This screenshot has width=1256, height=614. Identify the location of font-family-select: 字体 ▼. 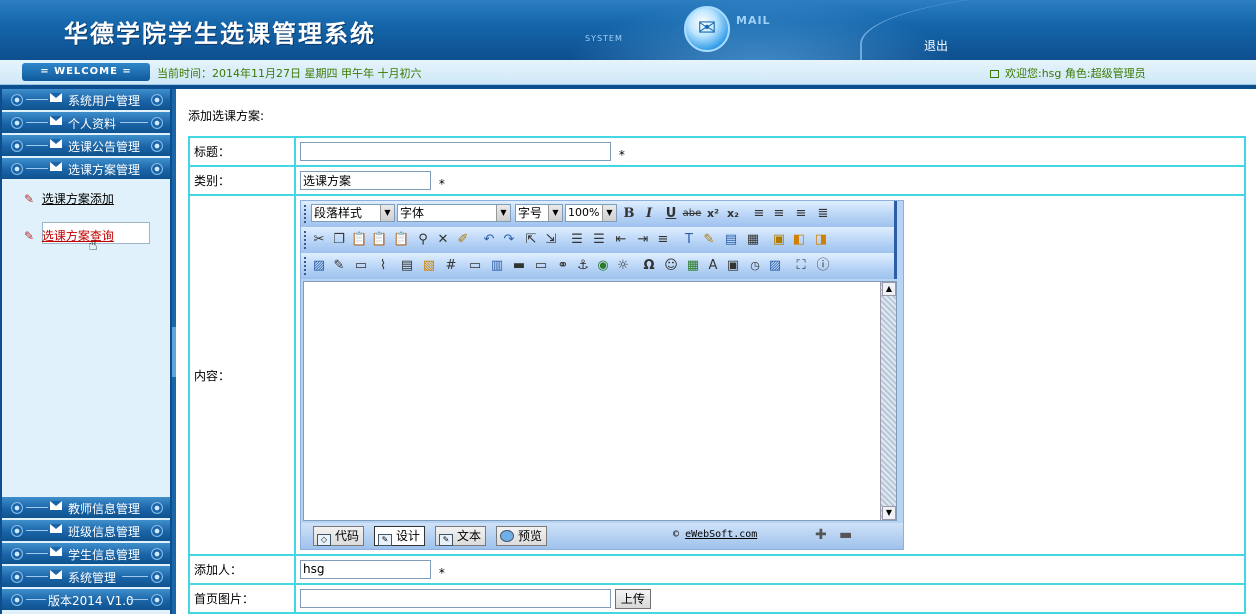
(454, 213).